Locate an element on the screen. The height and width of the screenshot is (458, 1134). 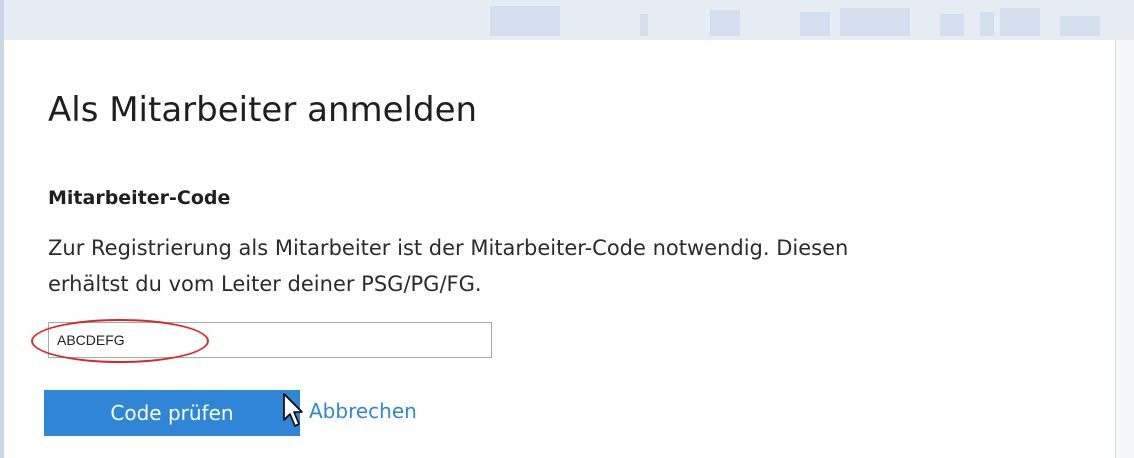
description-line-2: erhältst du vom Leiter deiner PSG/PG/FG. is located at coordinates (265, 284).